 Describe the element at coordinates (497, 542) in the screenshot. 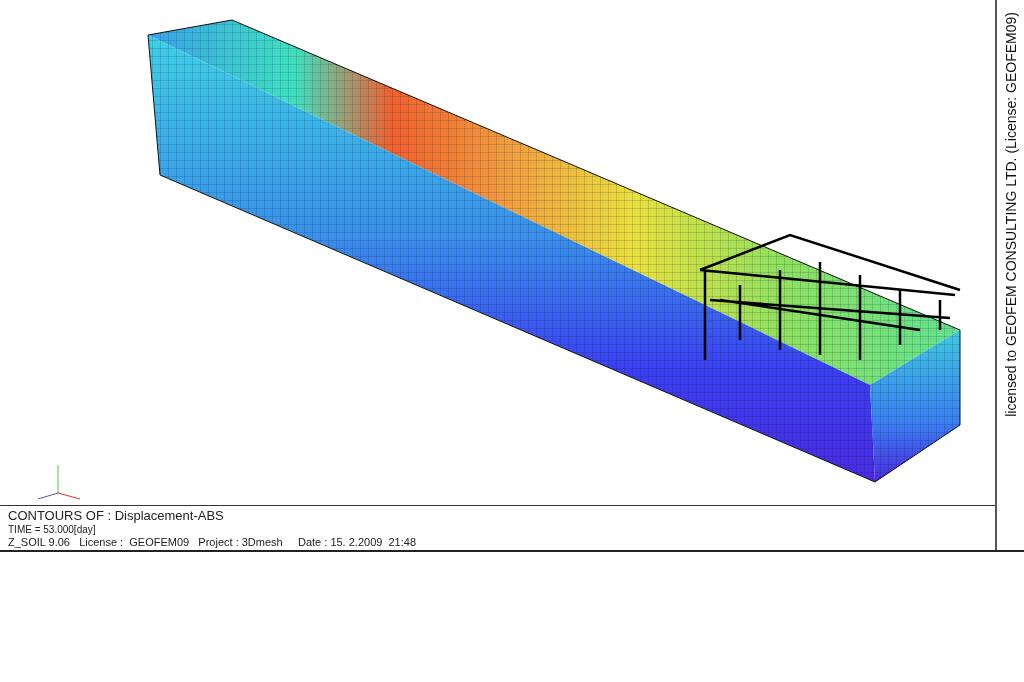

I see `project-footer: Z_SOIL 9.06 License : GEOFEM09 Project : 3Dmesh Date : 15. 2.2009 21:48` at that location.